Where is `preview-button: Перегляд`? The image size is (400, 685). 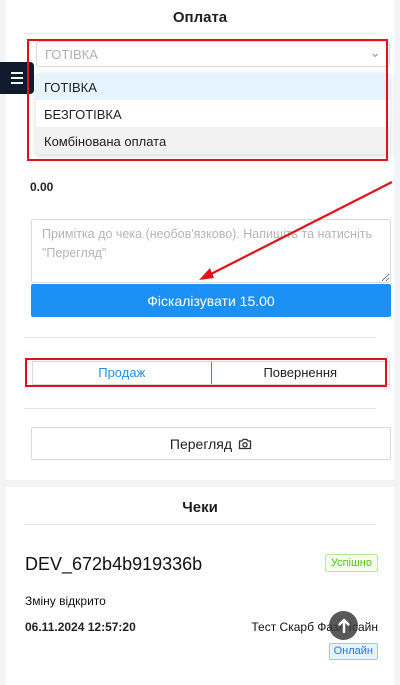
preview-button: Перегляд is located at coordinates (211, 443).